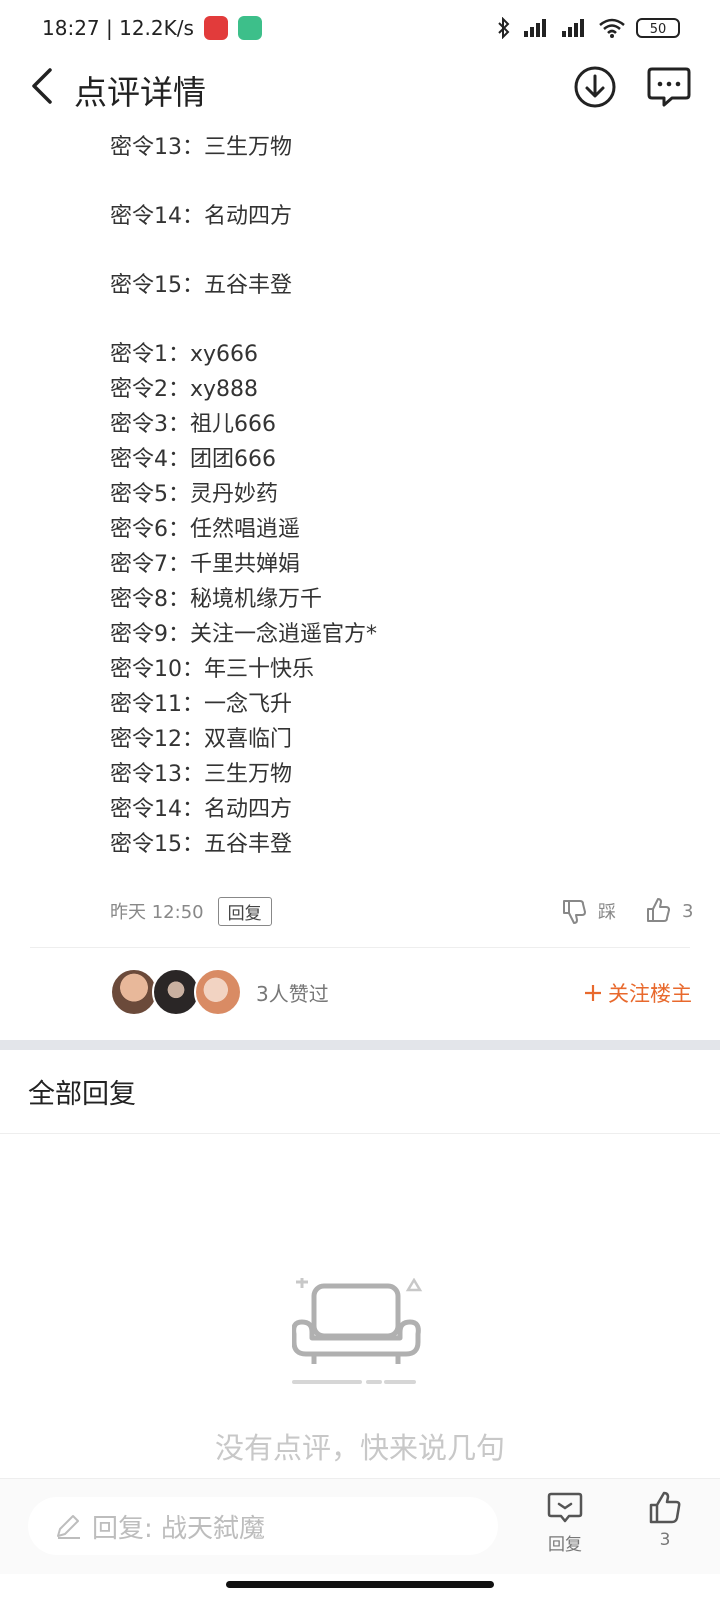 The width and height of the screenshot is (720, 1600). Describe the element at coordinates (184, 354) in the screenshot. I see `post-line: 密令1：xy666` at that location.